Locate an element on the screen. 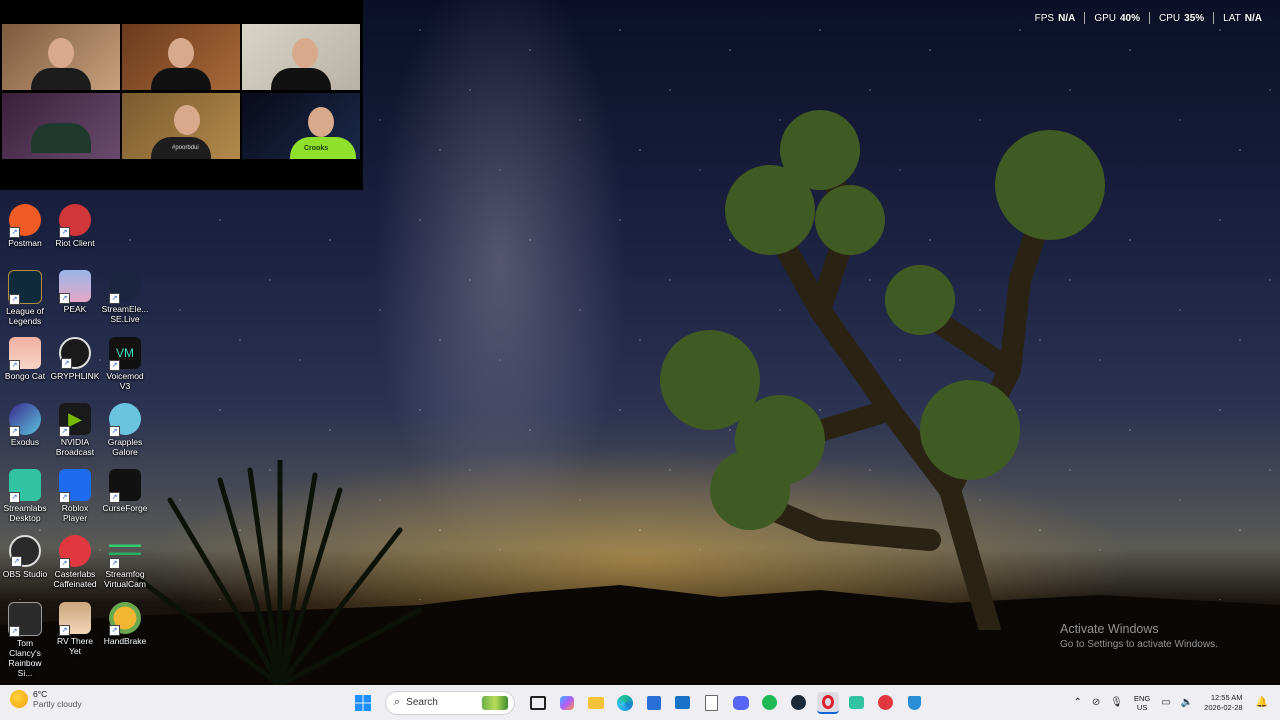  opera-button is located at coordinates (827, 702).